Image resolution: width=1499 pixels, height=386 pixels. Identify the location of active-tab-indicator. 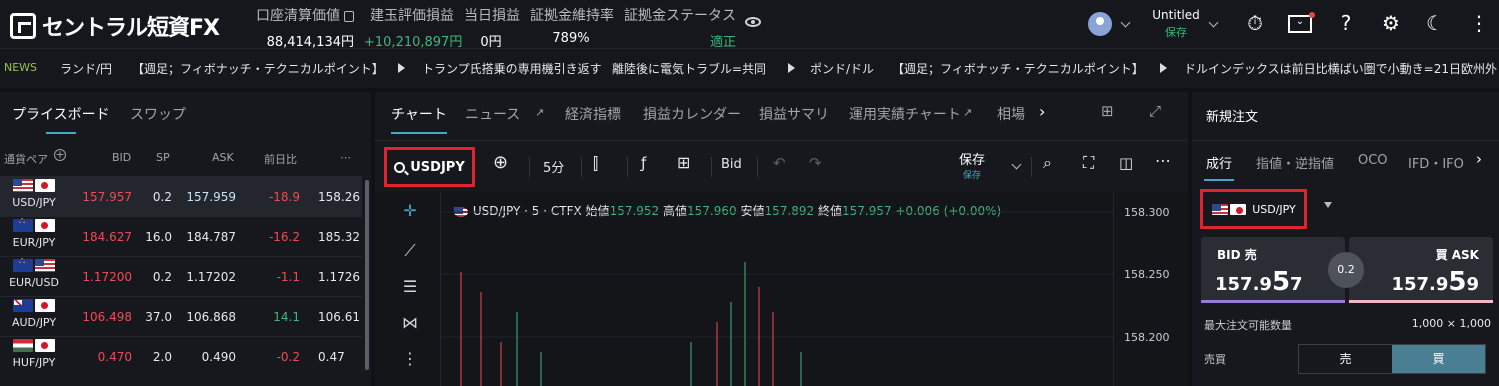
(1219, 180).